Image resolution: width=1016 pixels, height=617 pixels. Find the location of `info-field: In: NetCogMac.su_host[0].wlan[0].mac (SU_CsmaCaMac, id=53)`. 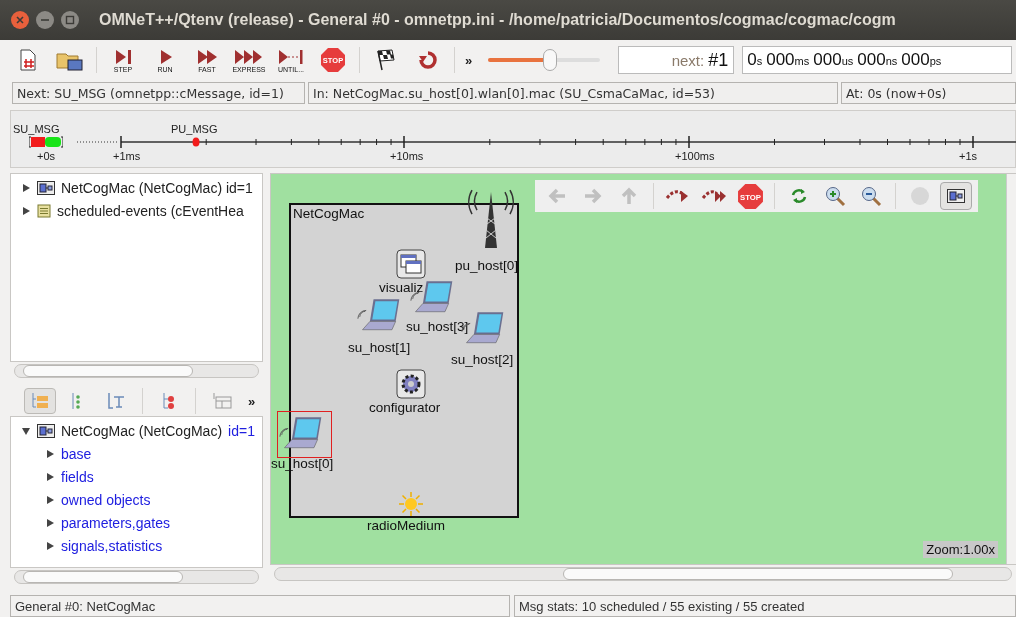

info-field: In: NetCogMac.su_host[0].wlan[0].mac (SU_CsmaCaMac, id=53) is located at coordinates (573, 93).